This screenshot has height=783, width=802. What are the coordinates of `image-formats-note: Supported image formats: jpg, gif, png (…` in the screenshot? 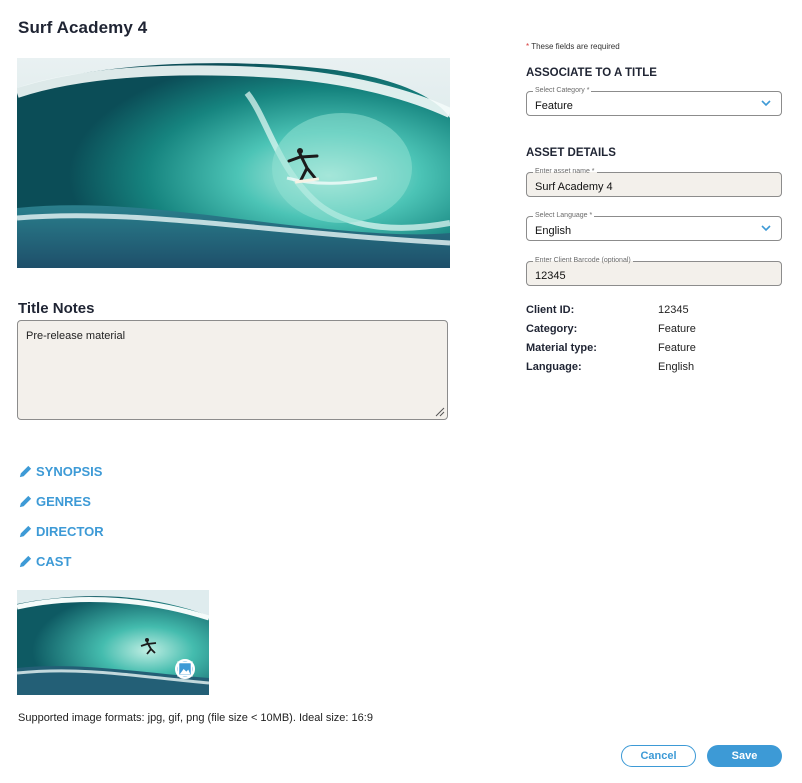 It's located at (195, 718).